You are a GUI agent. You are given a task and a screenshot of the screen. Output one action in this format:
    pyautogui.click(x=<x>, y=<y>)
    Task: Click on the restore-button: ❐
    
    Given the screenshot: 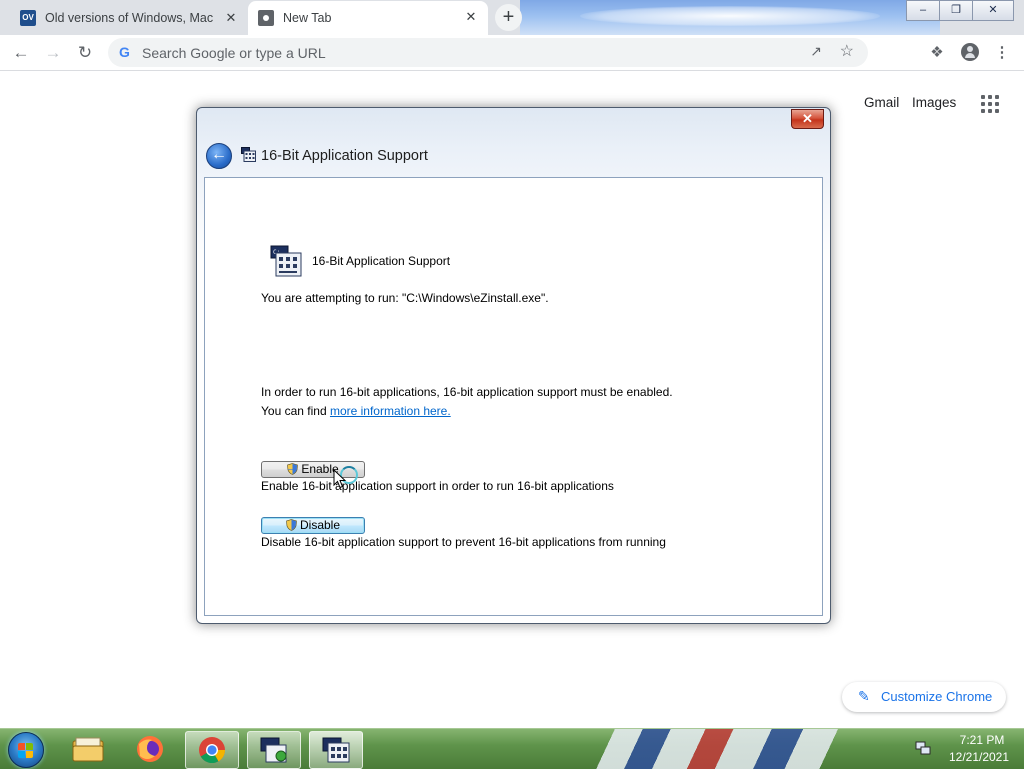 What is the action you would take?
    pyautogui.click(x=956, y=10)
    